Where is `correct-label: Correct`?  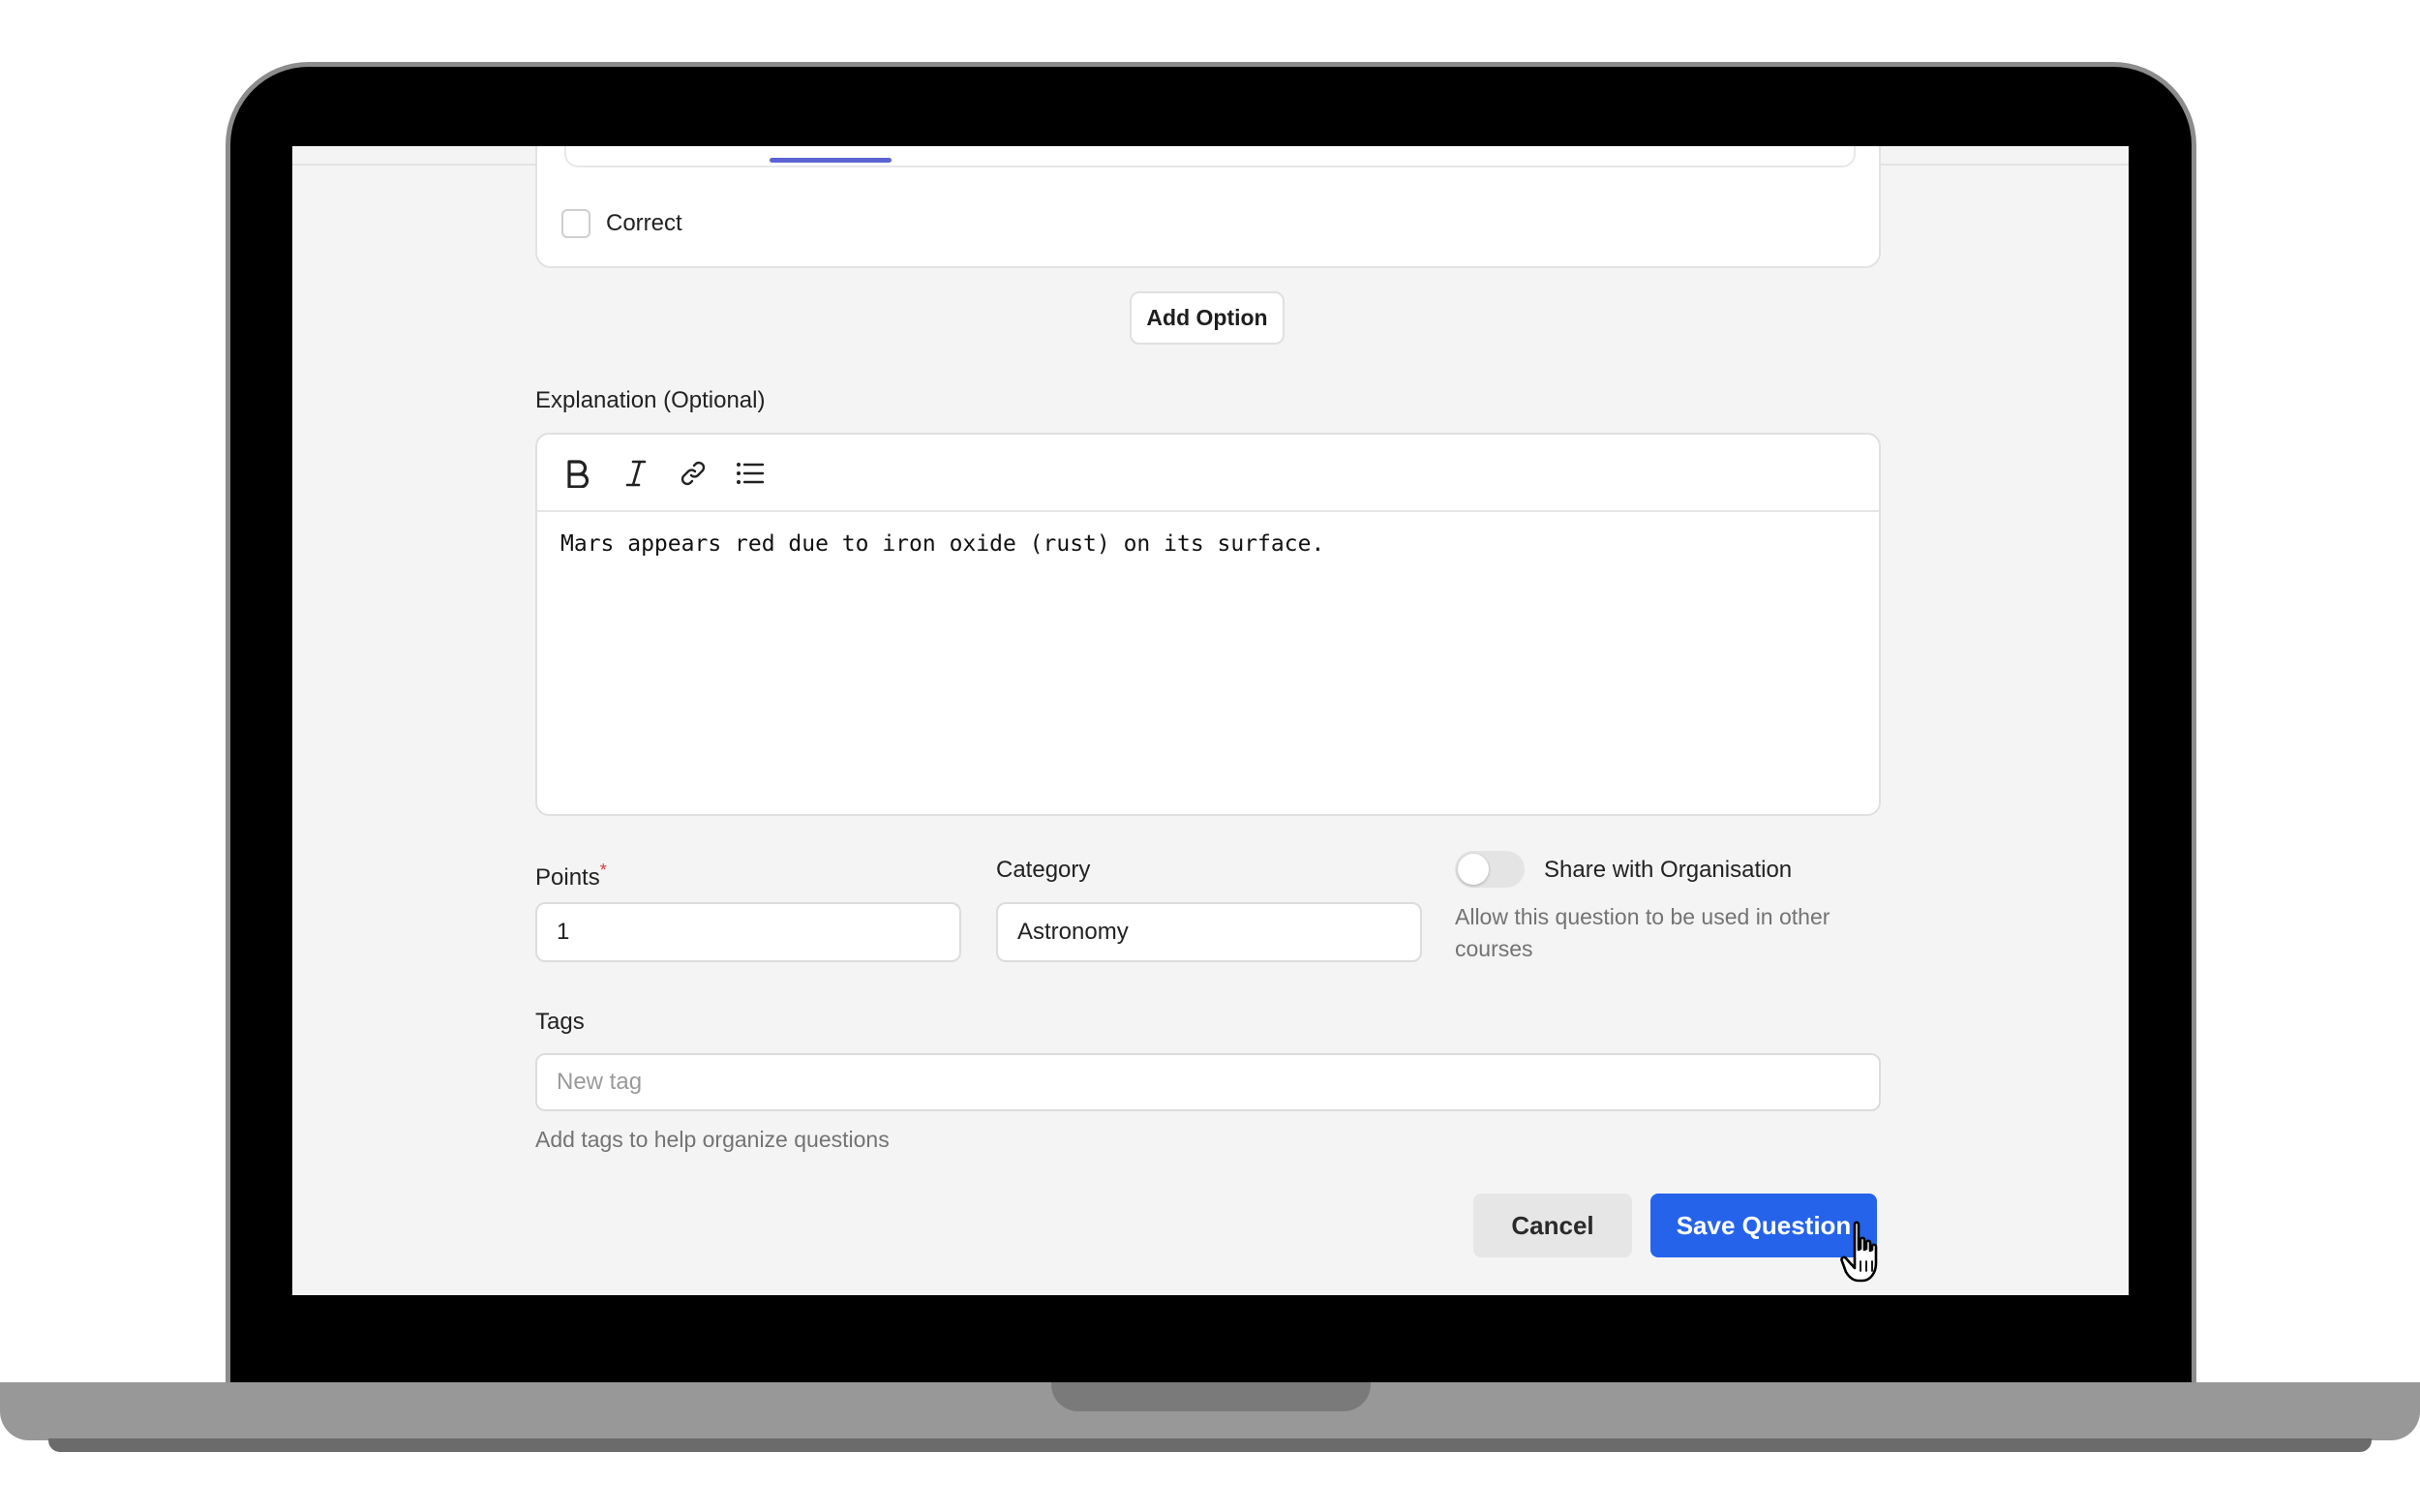
correct-label: Correct is located at coordinates (644, 223).